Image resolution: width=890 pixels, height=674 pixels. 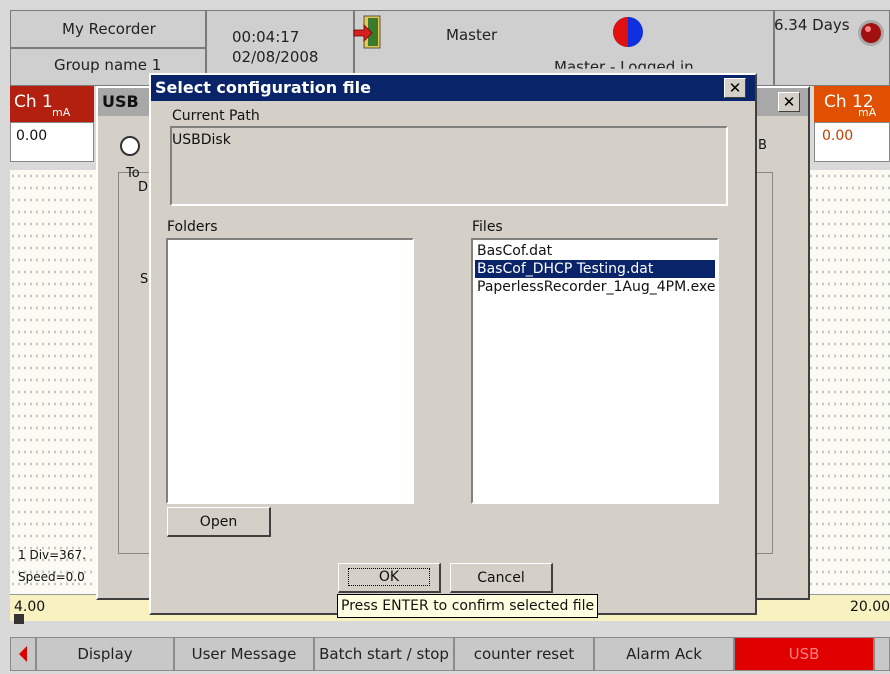 I want to click on ok-button: OK, so click(x=389, y=578).